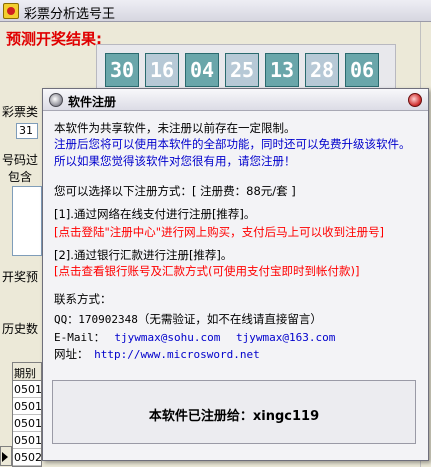  I want to click on email-link-2: tjywmax@163.com, so click(285, 337).